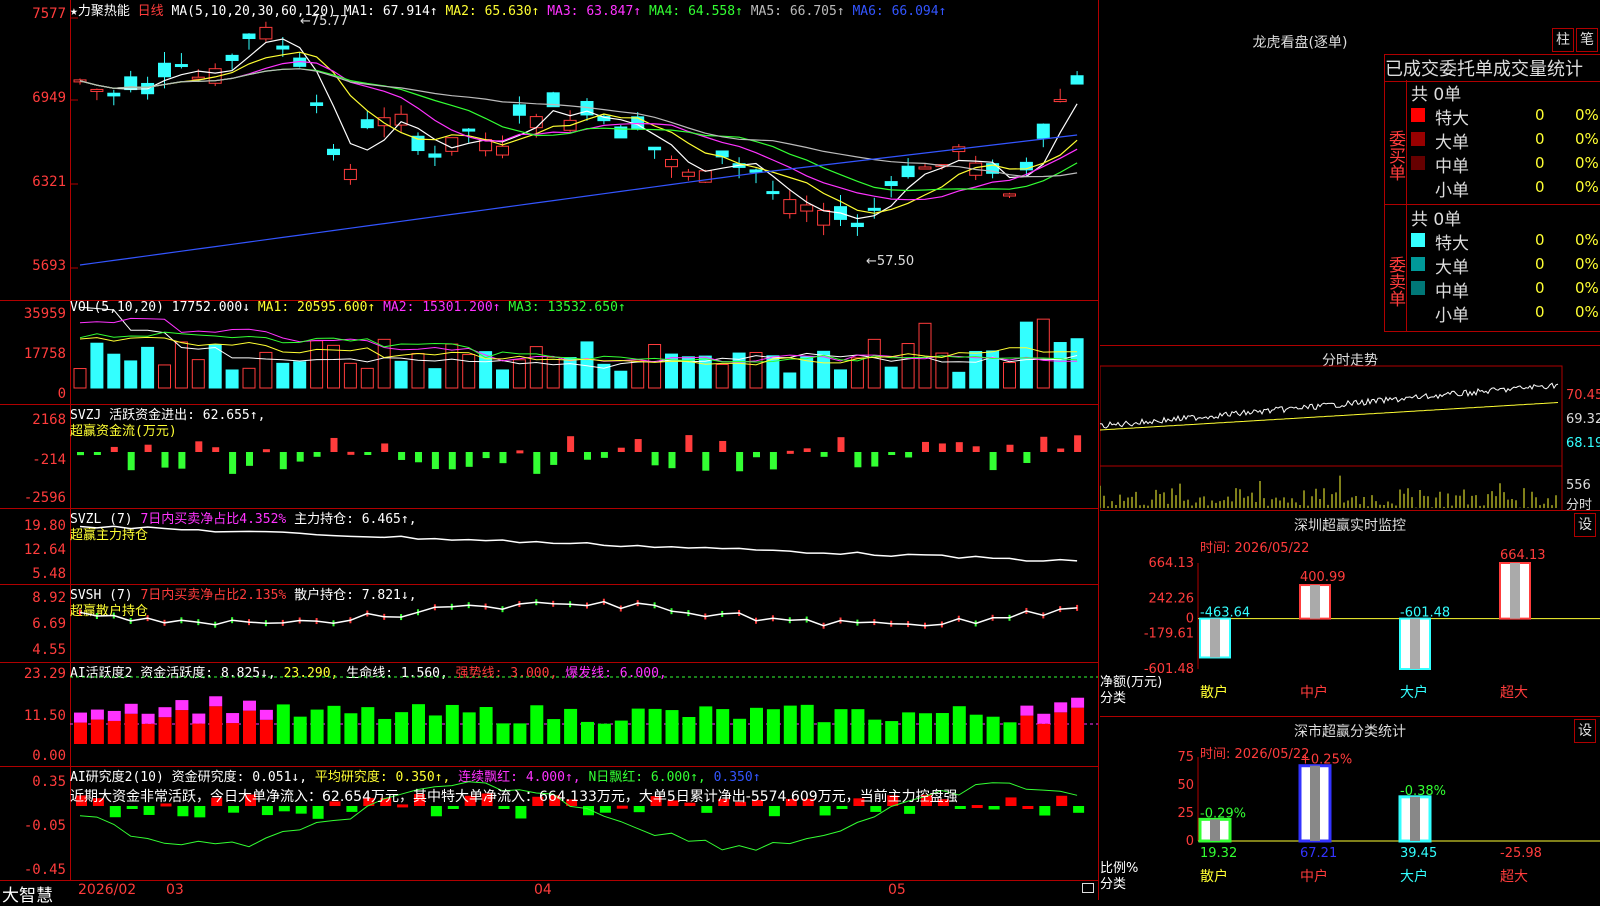 The width and height of the screenshot is (1600, 906). Describe the element at coordinates (1329, 416) in the screenshot. I see `intraday-avg-line` at that location.